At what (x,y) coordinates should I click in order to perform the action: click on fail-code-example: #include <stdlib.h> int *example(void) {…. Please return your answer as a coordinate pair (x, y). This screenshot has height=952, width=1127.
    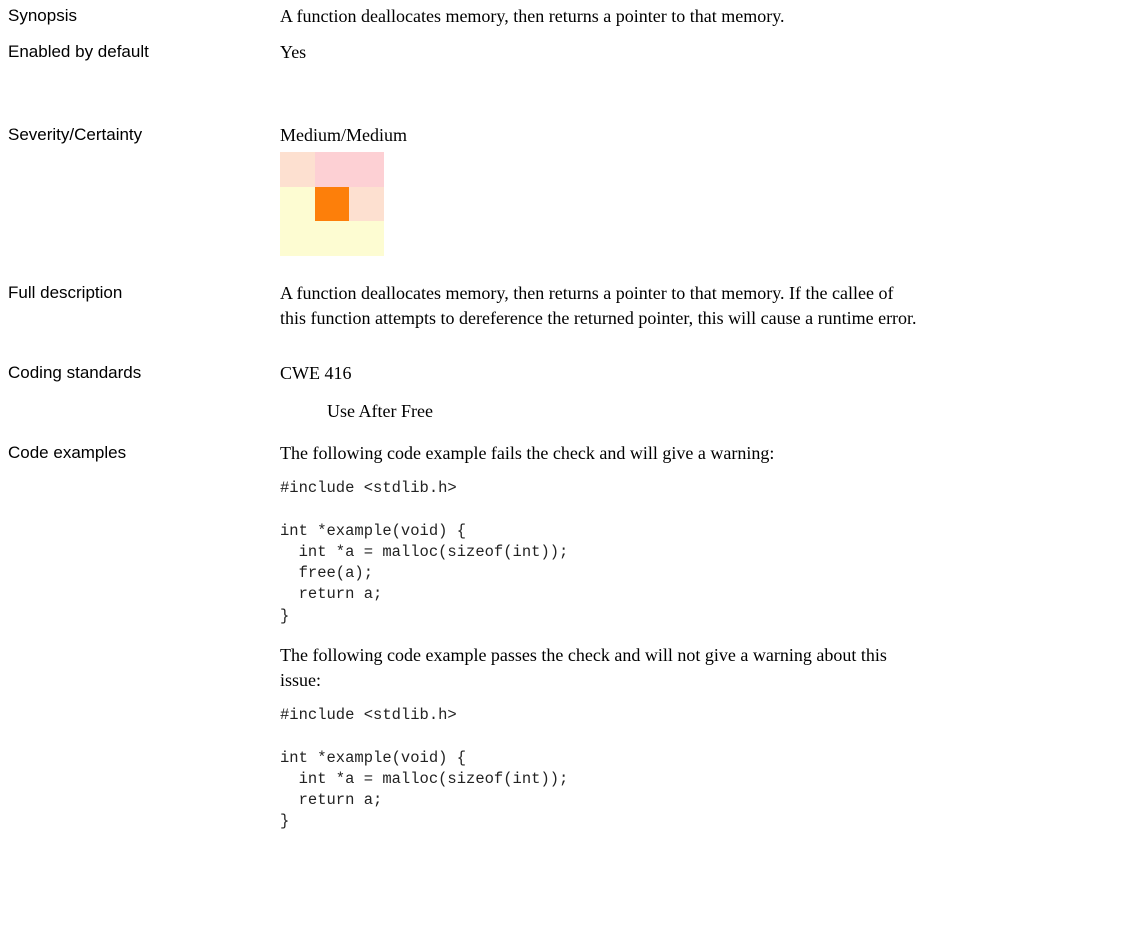
    Looking at the image, I should click on (424, 552).